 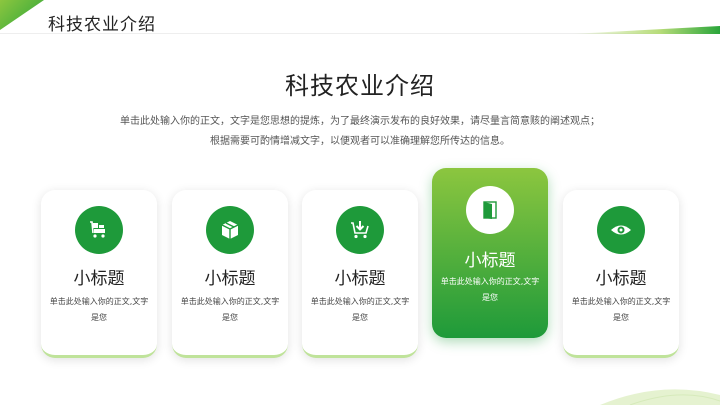 I want to click on feature-card-2: 小标题 单击此处输入你的正文,文字是您, so click(x=230, y=274).